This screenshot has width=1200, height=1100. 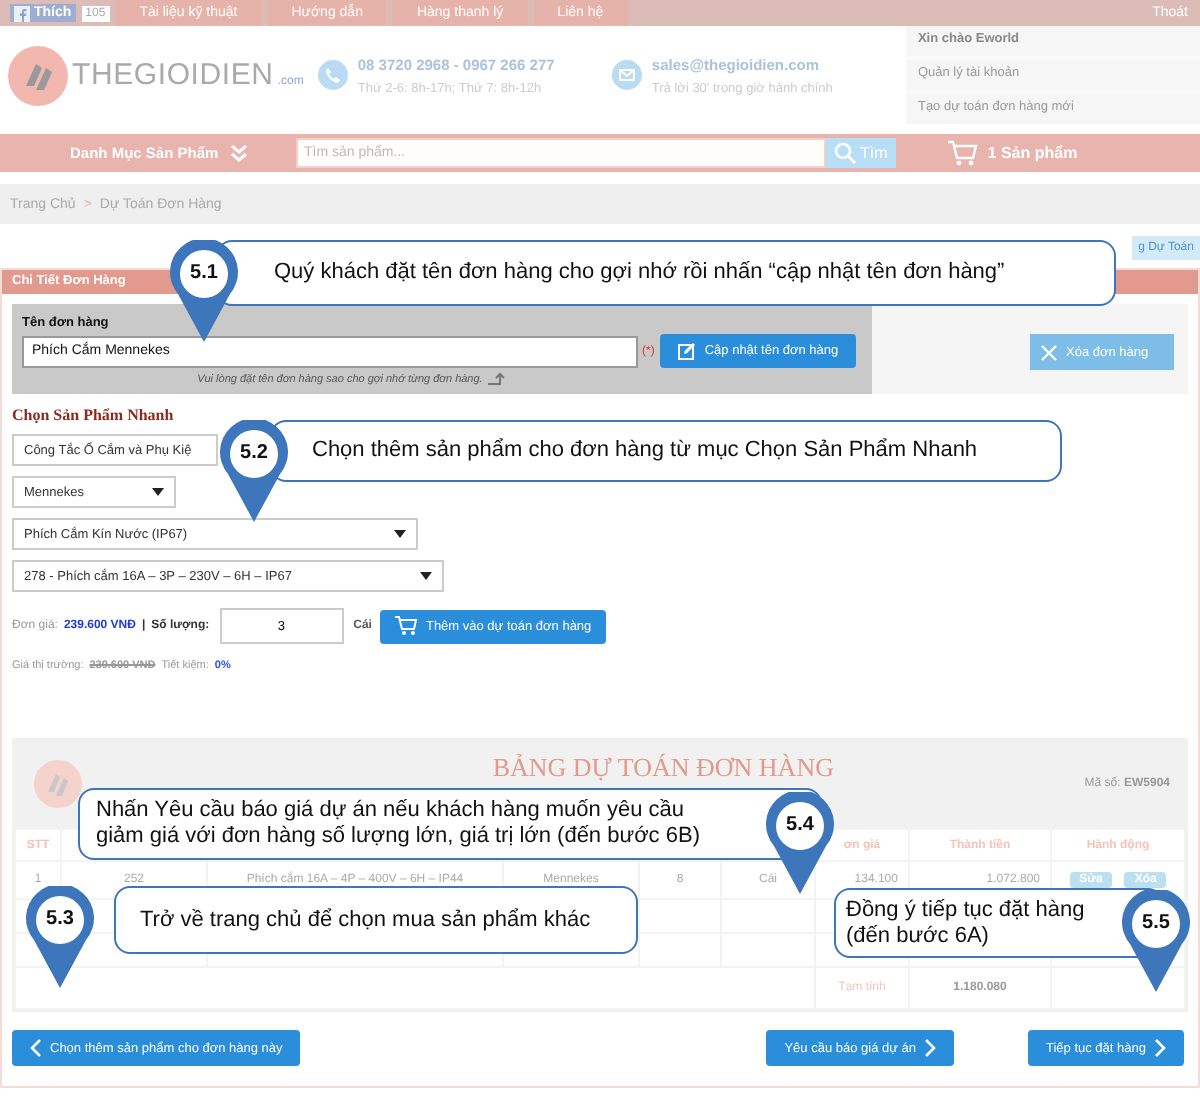 What do you see at coordinates (93, 415) in the screenshot?
I see `section-heading: Chọn Sản Phẩm Nhanh` at bounding box center [93, 415].